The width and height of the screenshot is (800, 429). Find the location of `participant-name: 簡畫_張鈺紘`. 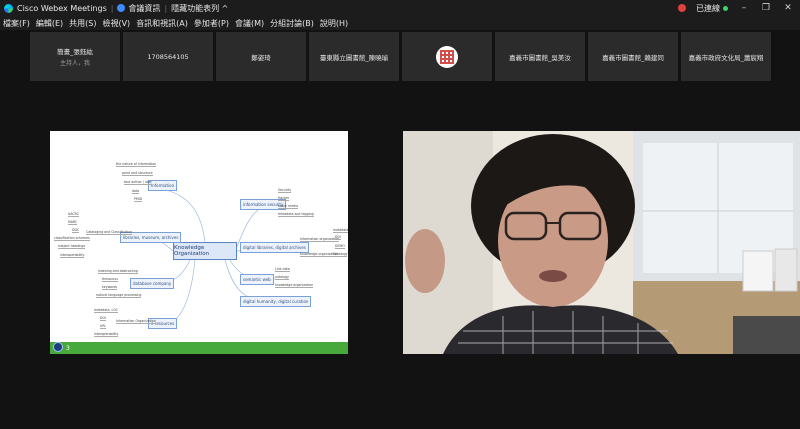

participant-name: 簡畫_張鈺紘 is located at coordinates (75, 52).